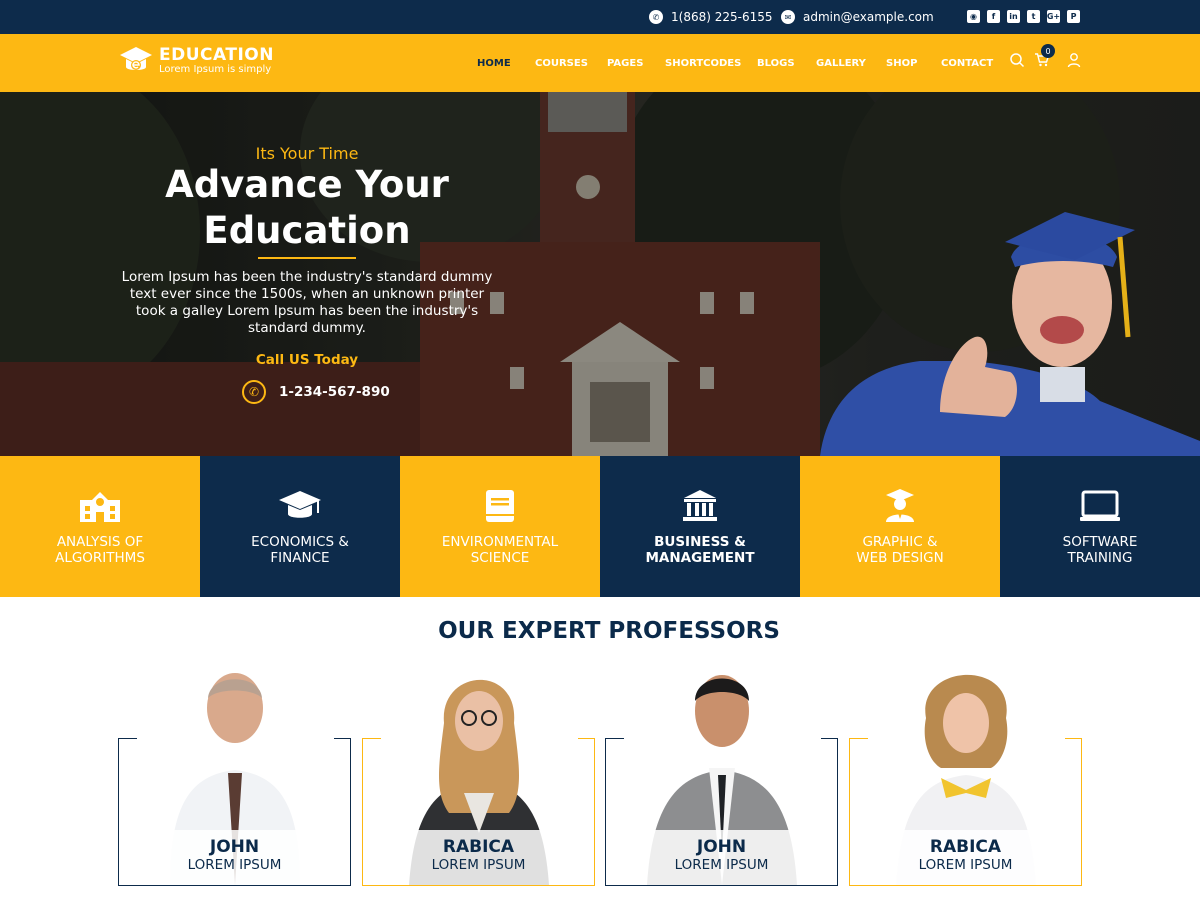  I want to click on category-line-1: ENVIRONMENTAL, so click(500, 542).